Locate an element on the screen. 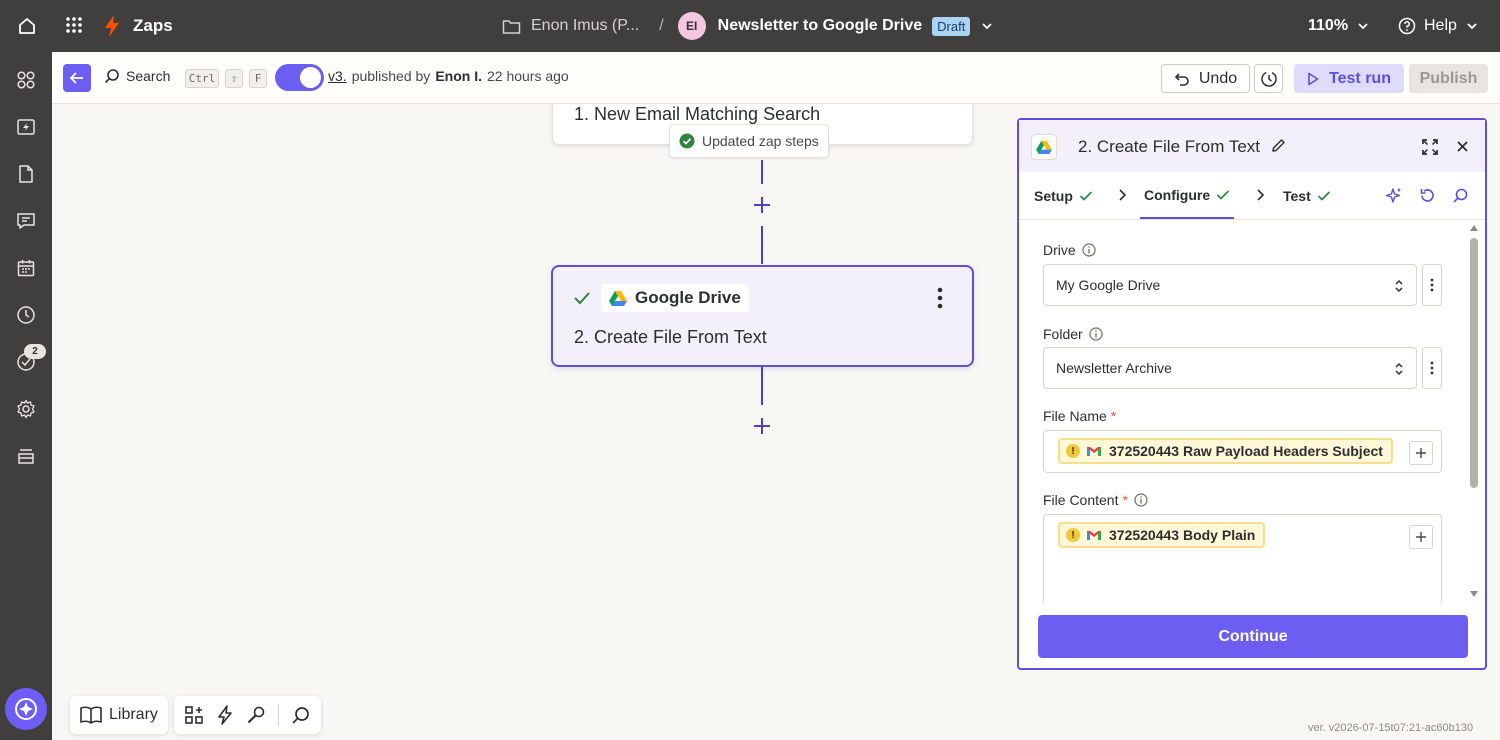  status-badge: Draft is located at coordinates (951, 26).